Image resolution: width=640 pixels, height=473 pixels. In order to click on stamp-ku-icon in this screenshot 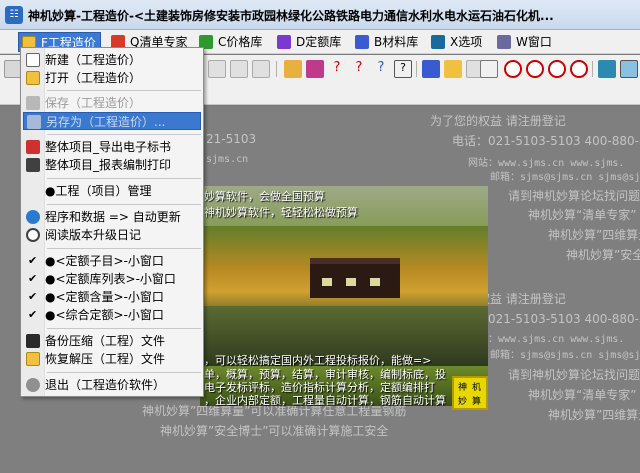, I will do `click(535, 69)`.